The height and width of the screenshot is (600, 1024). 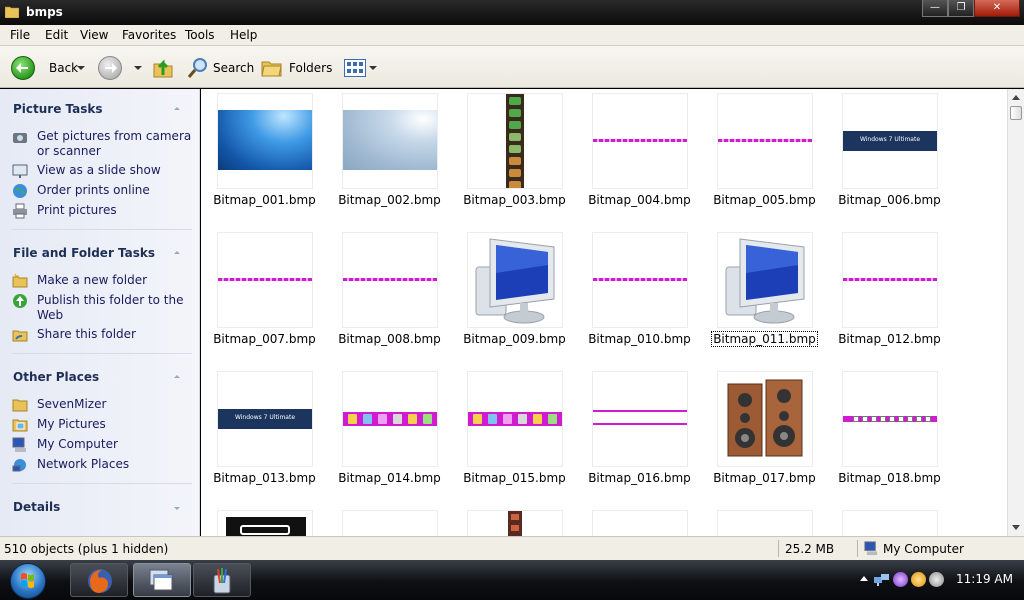 I want to click on file-name: Bitmap_011.bmp, so click(x=764, y=339).